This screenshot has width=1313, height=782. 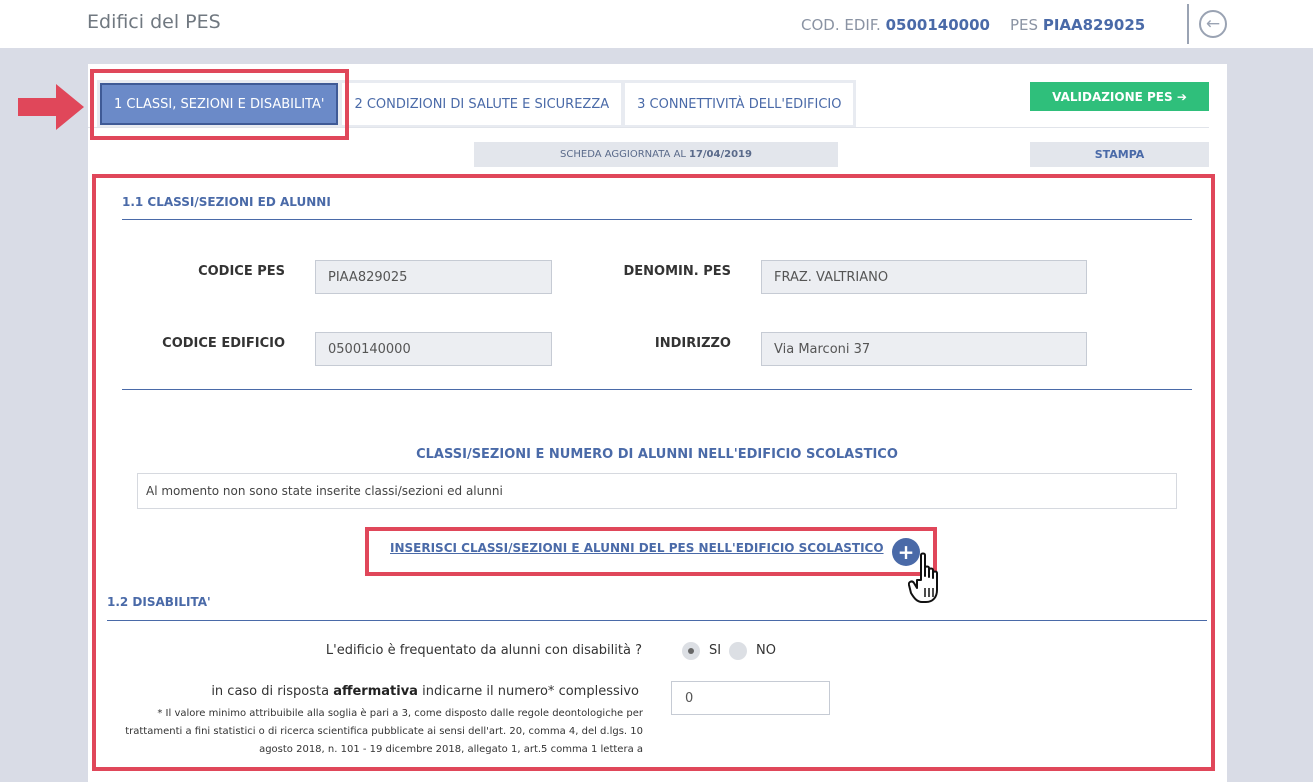 I want to click on last-updated-label: SCHEDA AGGIORNATA AL, so click(x=623, y=154).